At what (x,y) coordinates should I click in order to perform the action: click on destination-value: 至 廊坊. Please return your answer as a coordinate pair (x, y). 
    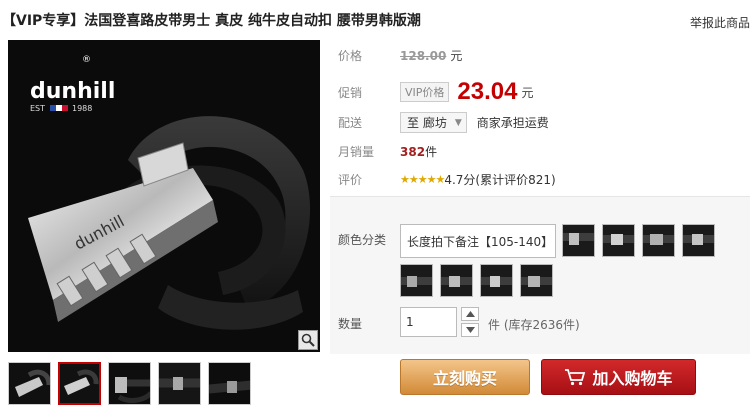
    Looking at the image, I should click on (427, 123).